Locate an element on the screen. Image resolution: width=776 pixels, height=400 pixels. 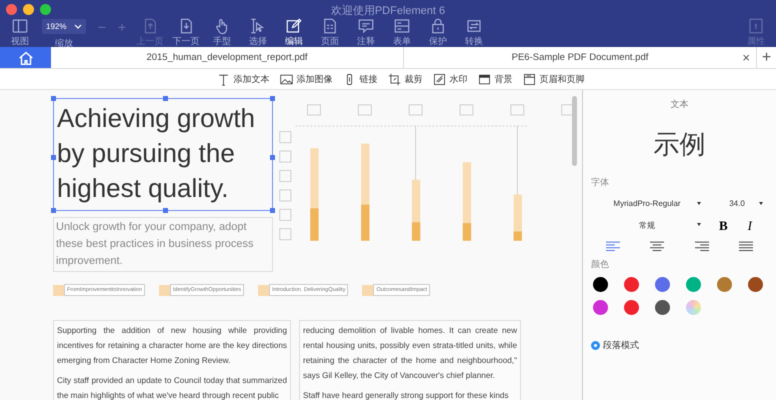
page-icon is located at coordinates (330, 26).